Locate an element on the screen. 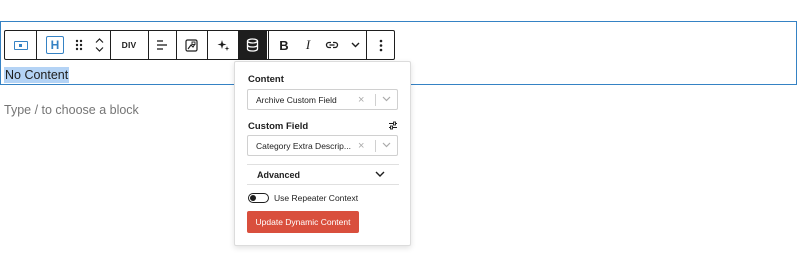 Image resolution: width=800 pixels, height=260 pixels. link-button is located at coordinates (332, 45).